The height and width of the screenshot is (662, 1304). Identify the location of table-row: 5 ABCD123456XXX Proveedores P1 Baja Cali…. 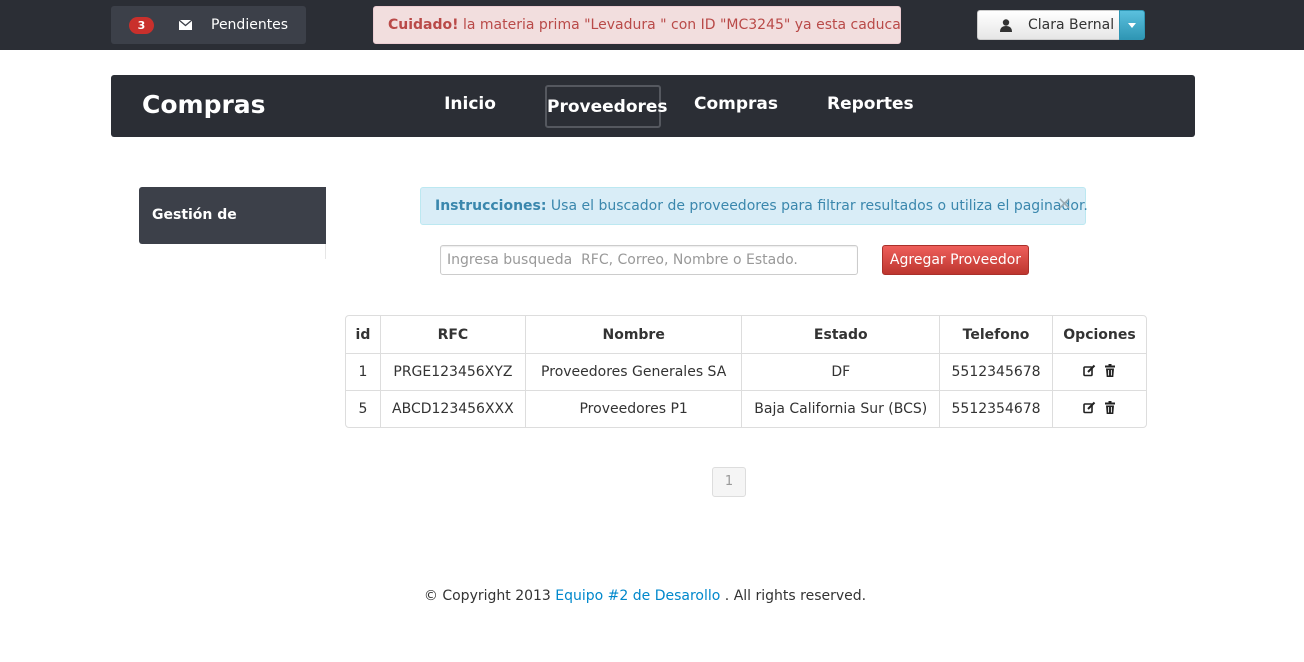
(746, 408).